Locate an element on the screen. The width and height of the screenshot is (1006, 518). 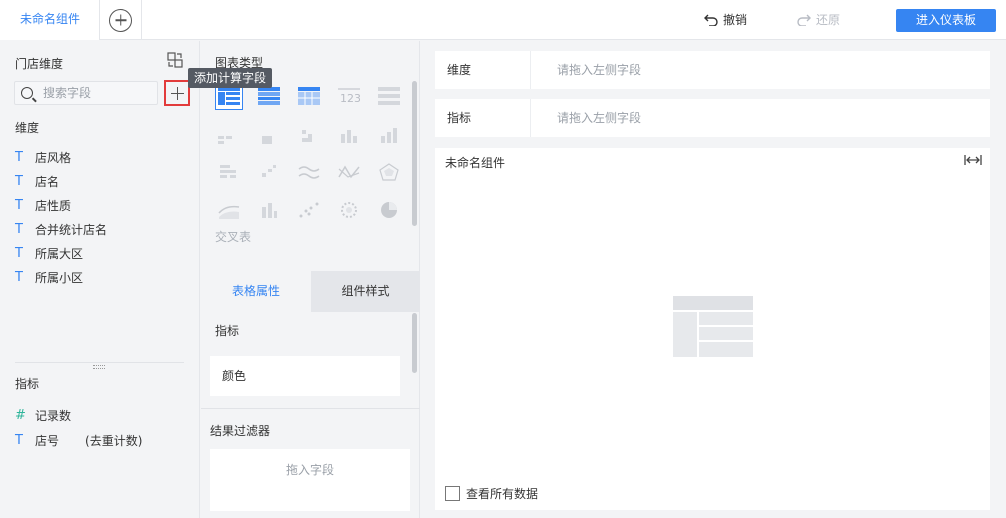
grid-chart-icon is located at coordinates (225, 140).